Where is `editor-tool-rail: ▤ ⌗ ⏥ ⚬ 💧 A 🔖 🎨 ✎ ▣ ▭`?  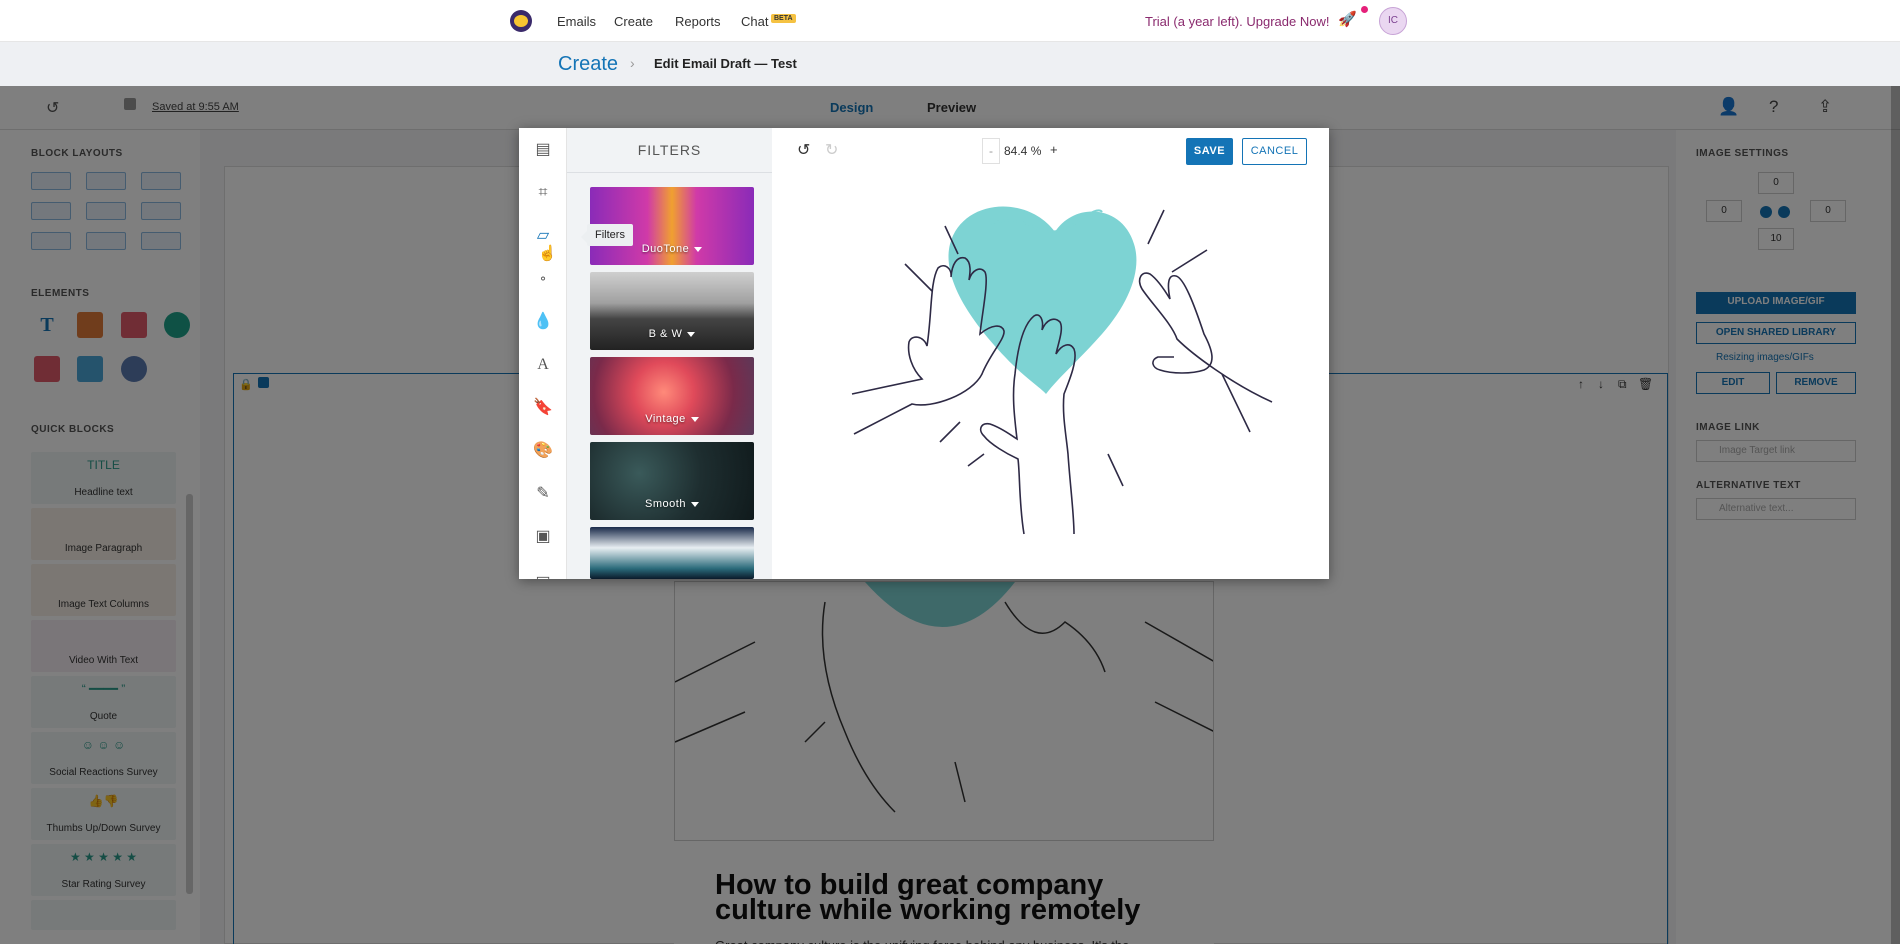
editor-tool-rail: ▤ ⌗ ⏥ ⚬ 💧 A 🔖 🎨 ✎ ▣ ▭ is located at coordinates (543, 353).